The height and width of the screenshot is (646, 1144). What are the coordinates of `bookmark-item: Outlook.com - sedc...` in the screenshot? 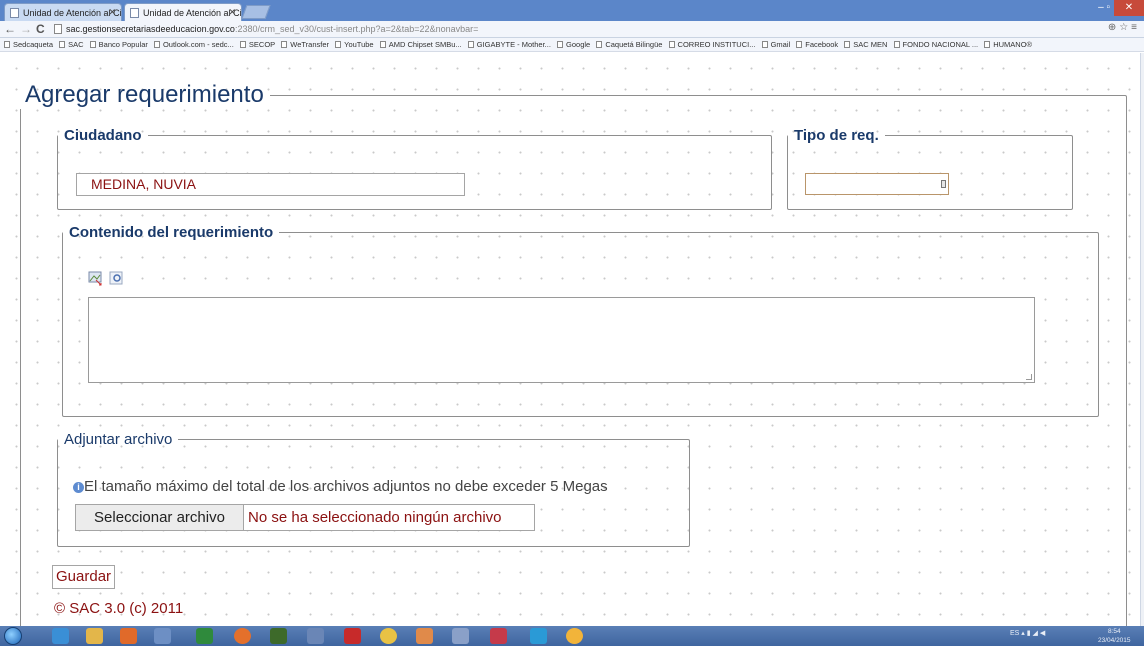 It's located at (193, 44).